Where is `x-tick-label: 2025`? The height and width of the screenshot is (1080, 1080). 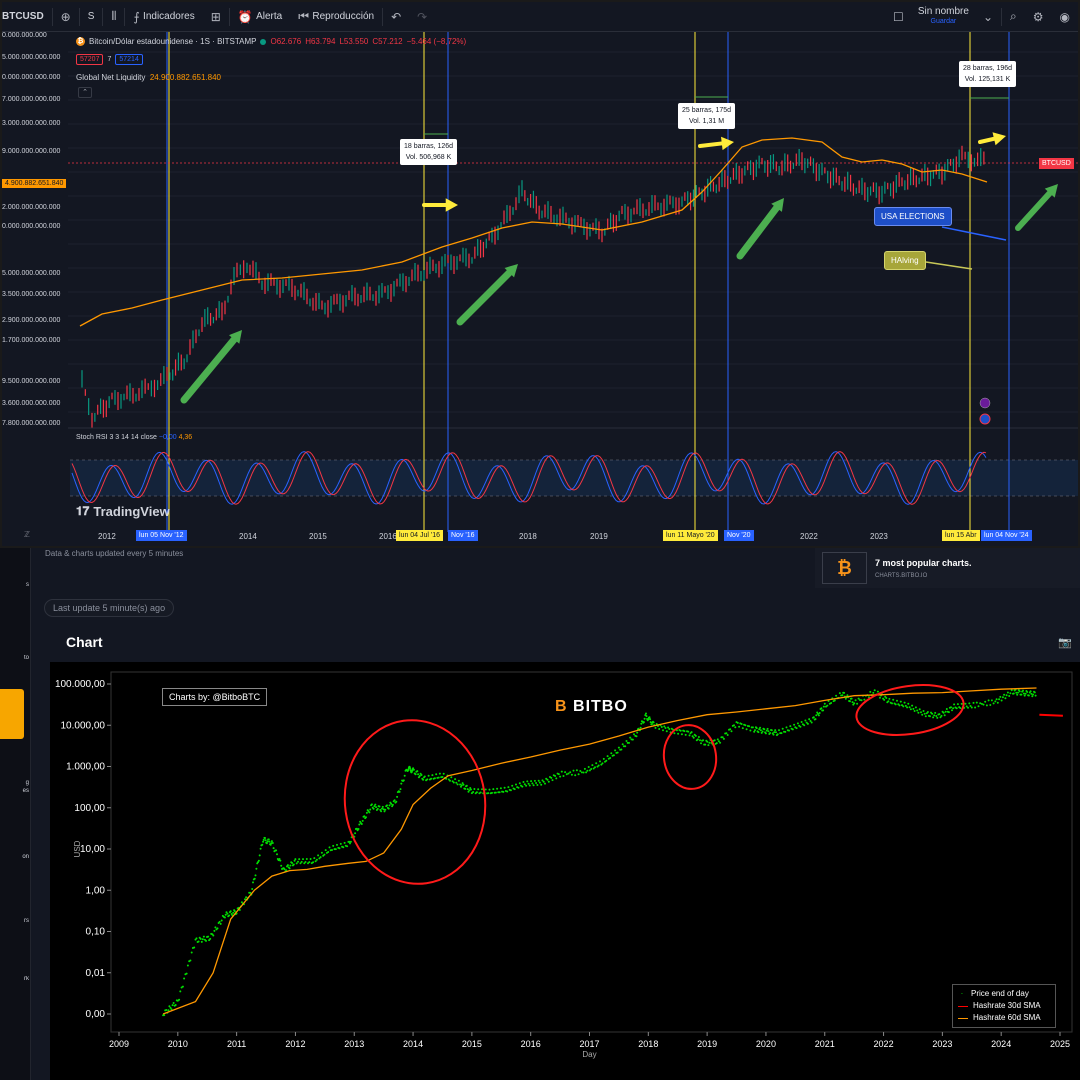 x-tick-label: 2025 is located at coordinates (1060, 1044).